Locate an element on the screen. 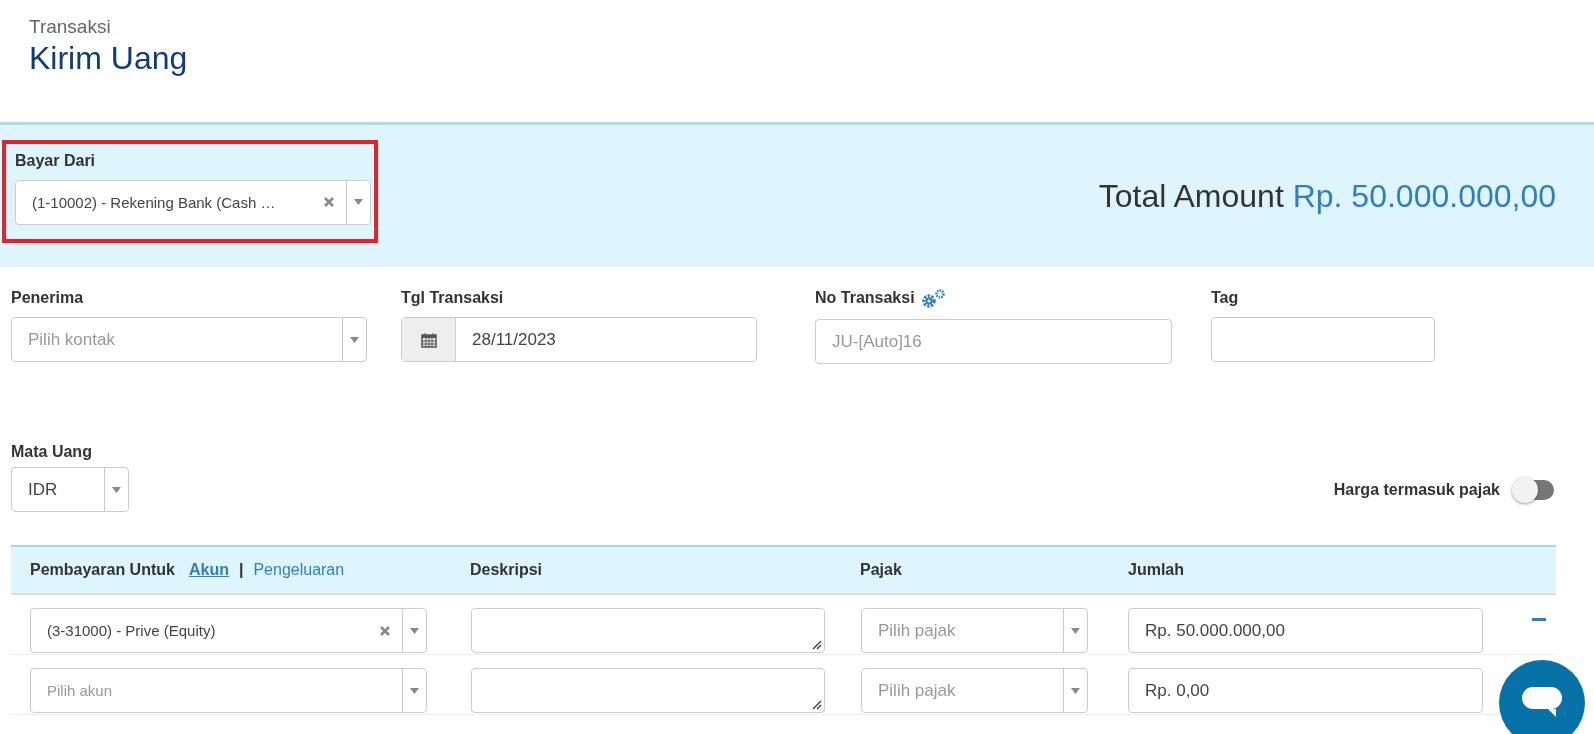 This screenshot has width=1594, height=734. amount-field: Rp. 50.000.000,00 is located at coordinates (1305, 630).